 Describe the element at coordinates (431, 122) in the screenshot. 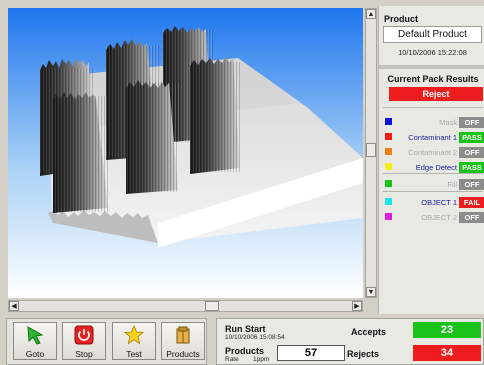

I see `check-result-row: Mask OFF` at that location.